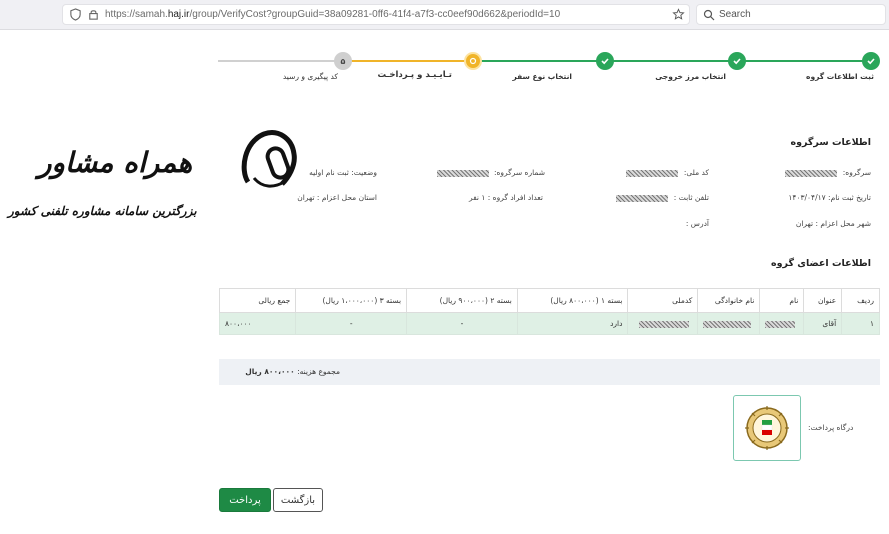 This screenshot has height=534, width=889. Describe the element at coordinates (831, 427) in the screenshot. I see `gateway-label: درگاه پرداخت:` at that location.